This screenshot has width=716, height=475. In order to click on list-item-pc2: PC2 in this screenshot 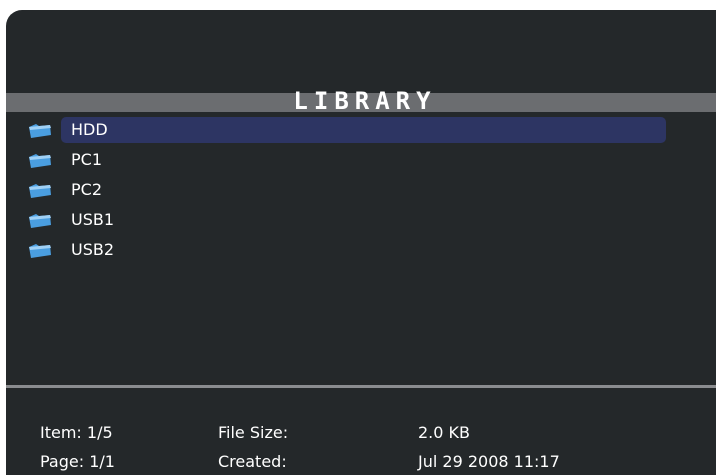, I will do `click(361, 192)`.